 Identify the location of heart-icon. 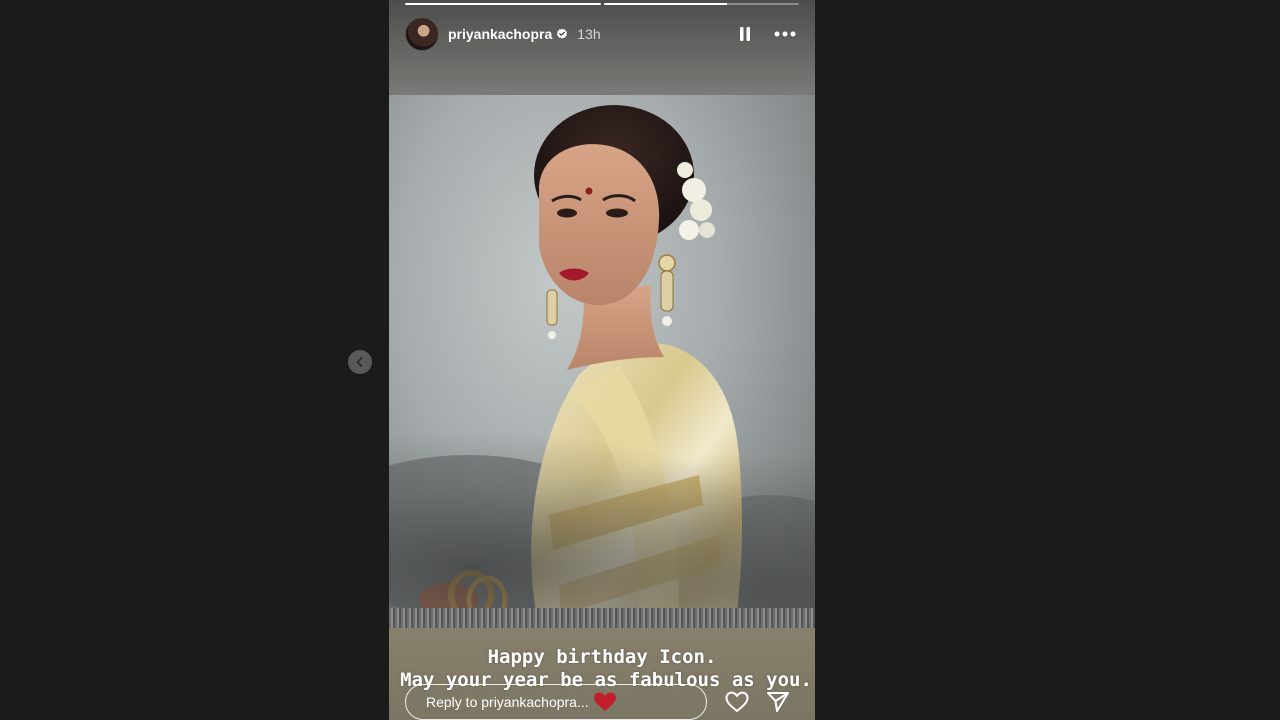
(737, 702).